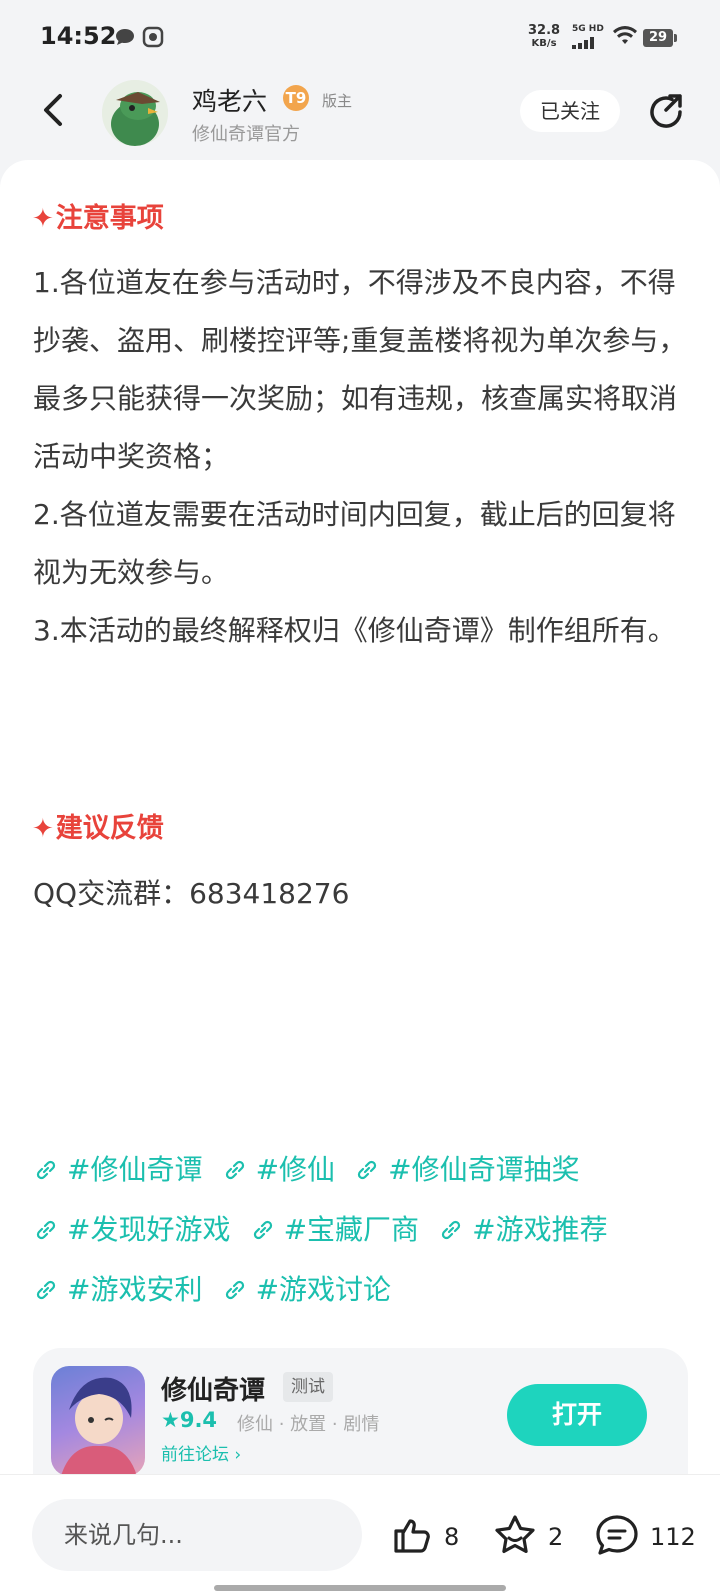  Describe the element at coordinates (412, 1536) in the screenshot. I see `thumbs-up-icon` at that location.